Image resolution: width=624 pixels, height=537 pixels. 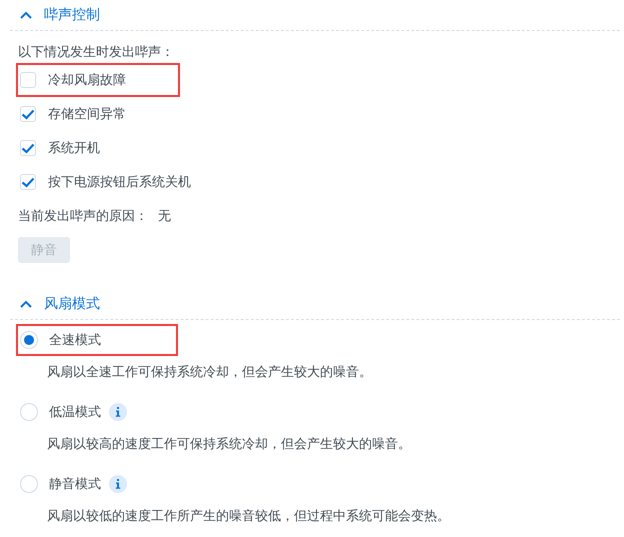 I want to click on mode-description: 风扇以全速工作可保持系统冷却，但会产生较大的噪音。, so click(x=209, y=373).